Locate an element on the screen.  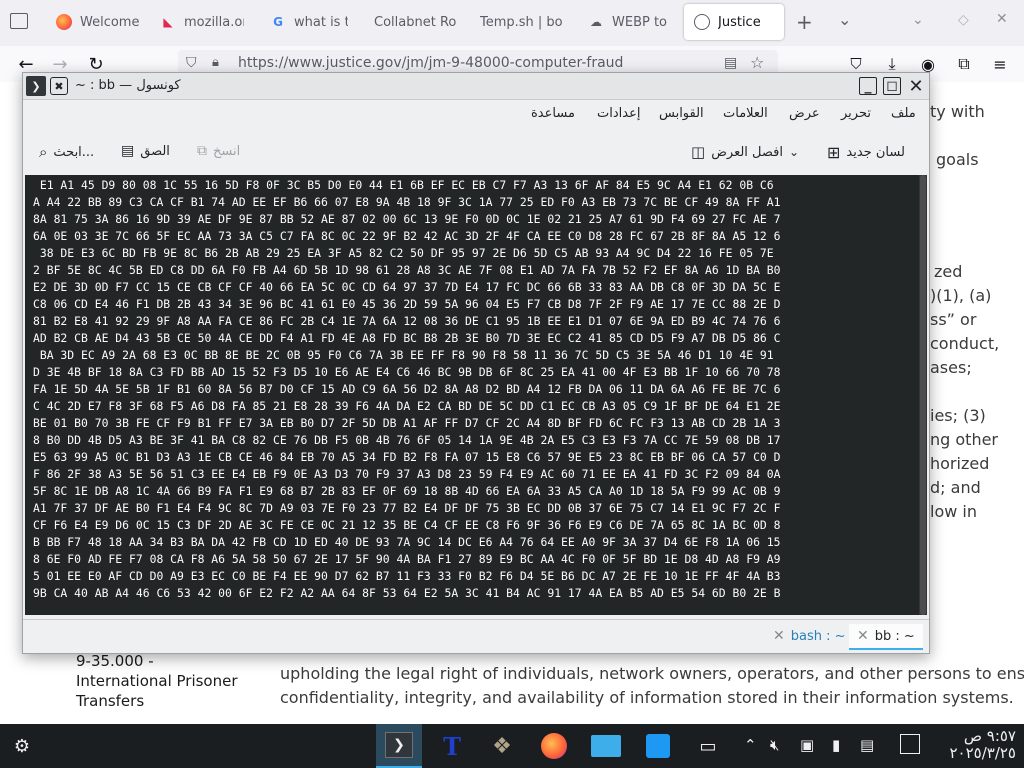
menu-view: عرض is located at coordinates (804, 113).